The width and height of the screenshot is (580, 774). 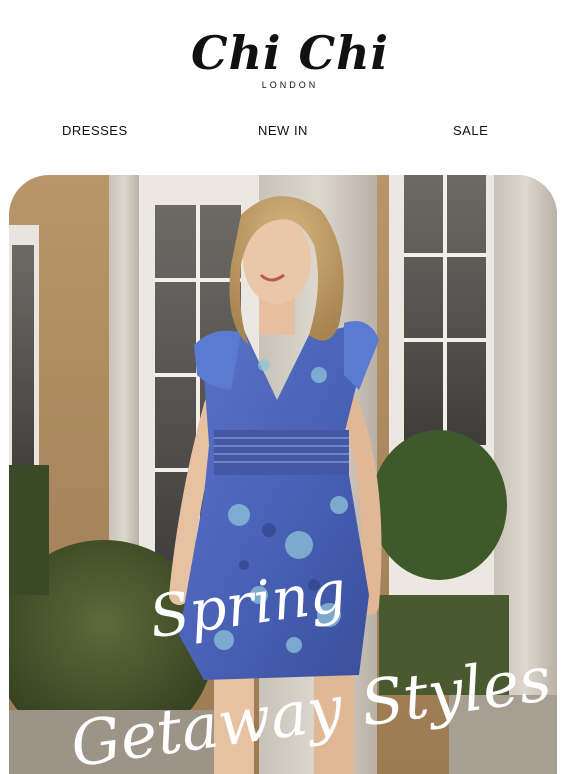 I want to click on brand-name: Chi Chi, so click(x=290, y=53).